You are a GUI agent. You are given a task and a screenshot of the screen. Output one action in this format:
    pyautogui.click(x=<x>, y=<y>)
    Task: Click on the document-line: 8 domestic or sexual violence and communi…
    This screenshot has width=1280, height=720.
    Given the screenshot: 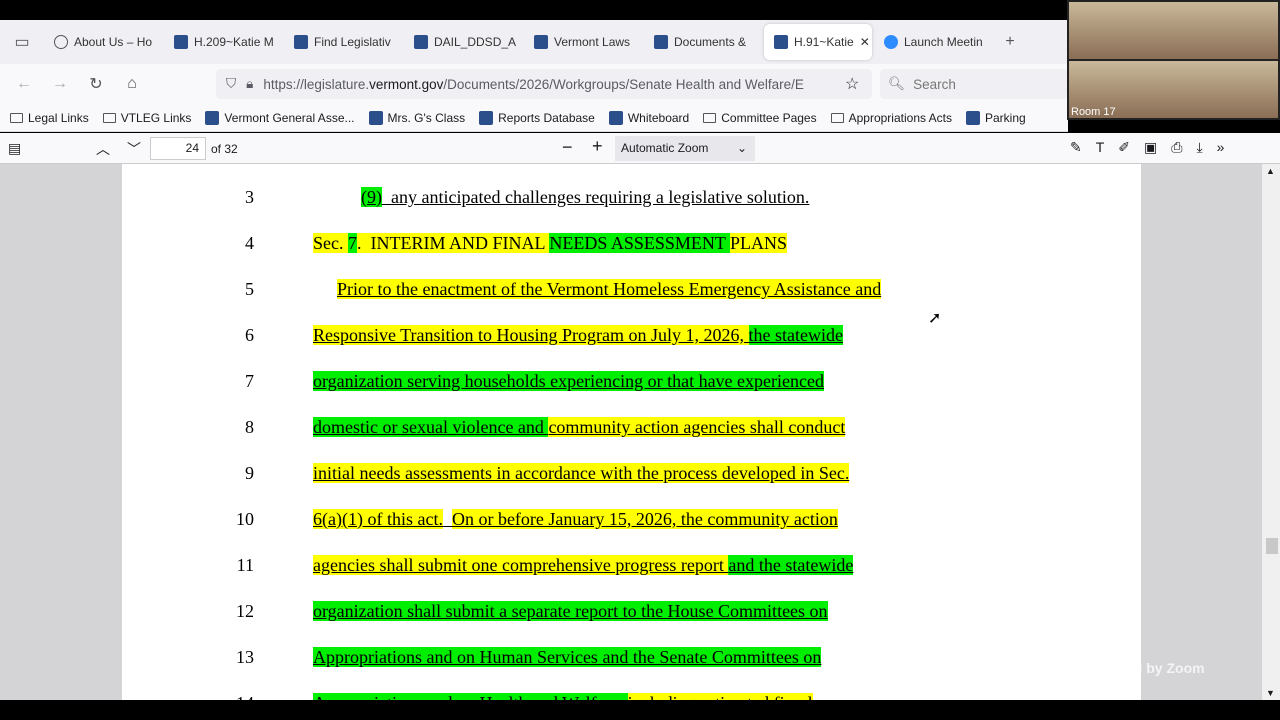 What is the action you would take?
    pyautogui.click(x=631, y=430)
    